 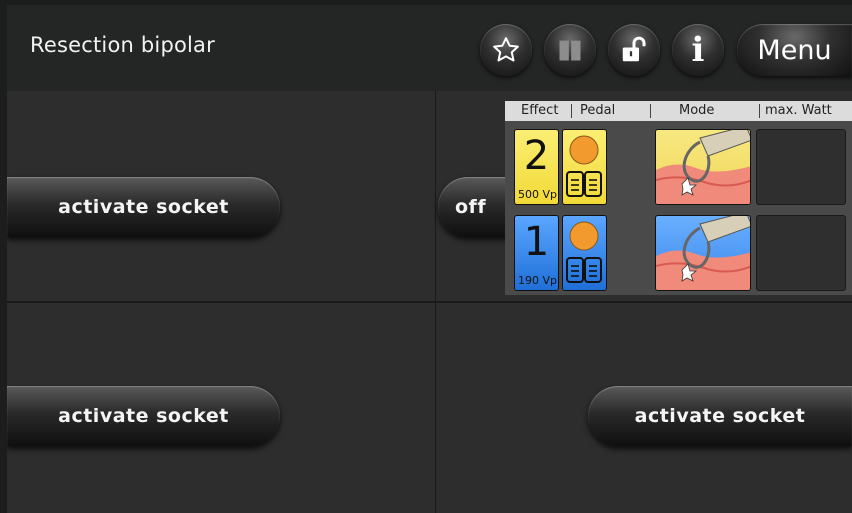 What do you see at coordinates (697, 110) in the screenshot?
I see `column-mode: Mode` at bounding box center [697, 110].